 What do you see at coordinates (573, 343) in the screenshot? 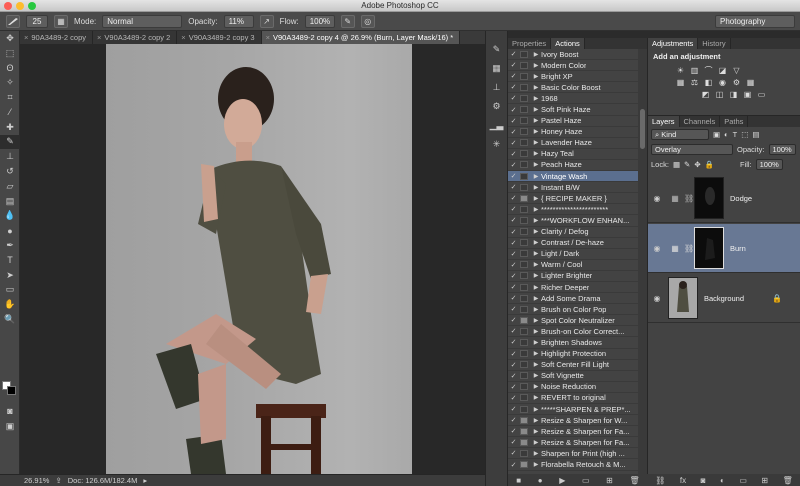
I see `action-item: ✓ ▶ Brighten Shadows` at bounding box center [573, 343].